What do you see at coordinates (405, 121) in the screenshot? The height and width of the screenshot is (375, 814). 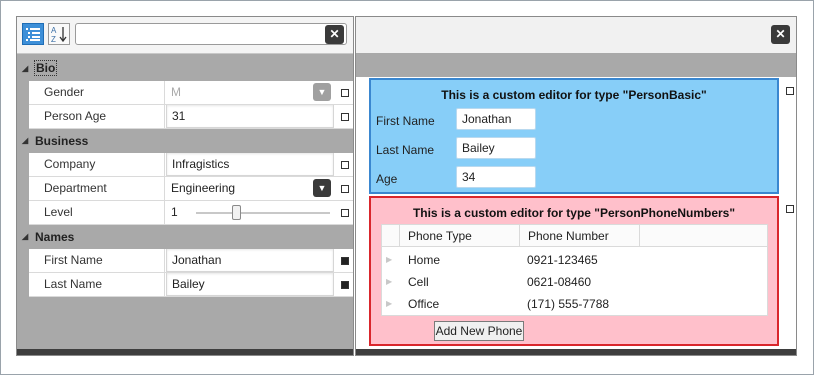 I see `first-name-label: First Name` at bounding box center [405, 121].